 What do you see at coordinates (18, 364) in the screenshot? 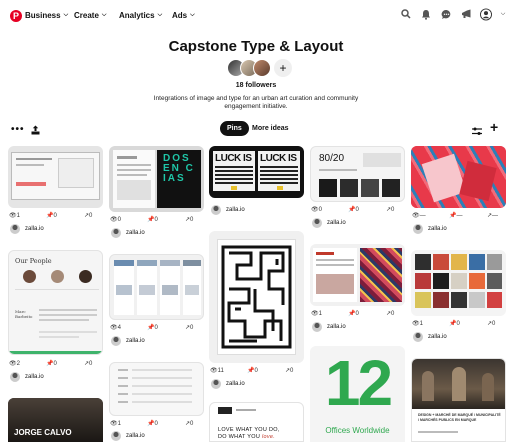
I see `views-count: 2` at bounding box center [18, 364].